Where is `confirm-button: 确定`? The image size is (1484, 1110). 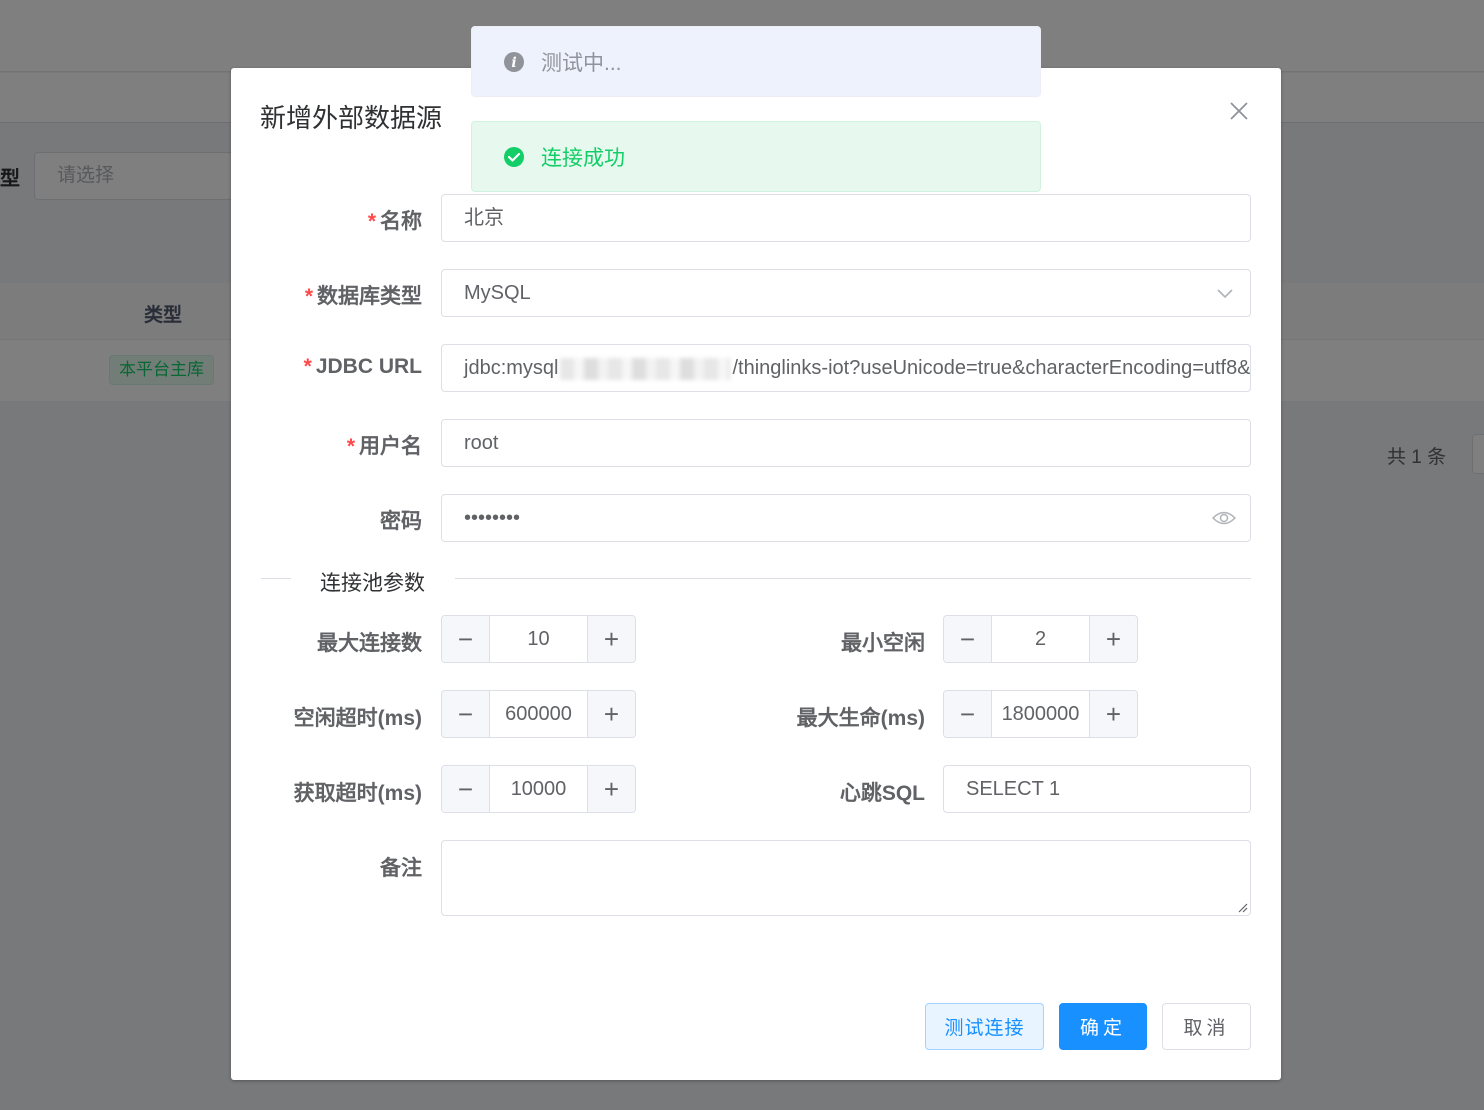
confirm-button: 确定 is located at coordinates (1103, 1026).